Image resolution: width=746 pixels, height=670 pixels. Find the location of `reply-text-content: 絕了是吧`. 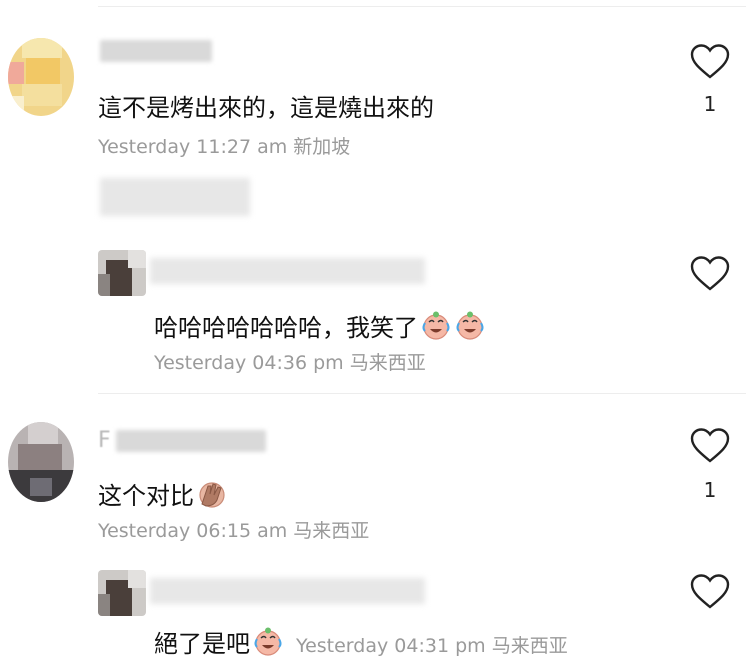

reply-text-content: 絕了是吧 is located at coordinates (202, 644).